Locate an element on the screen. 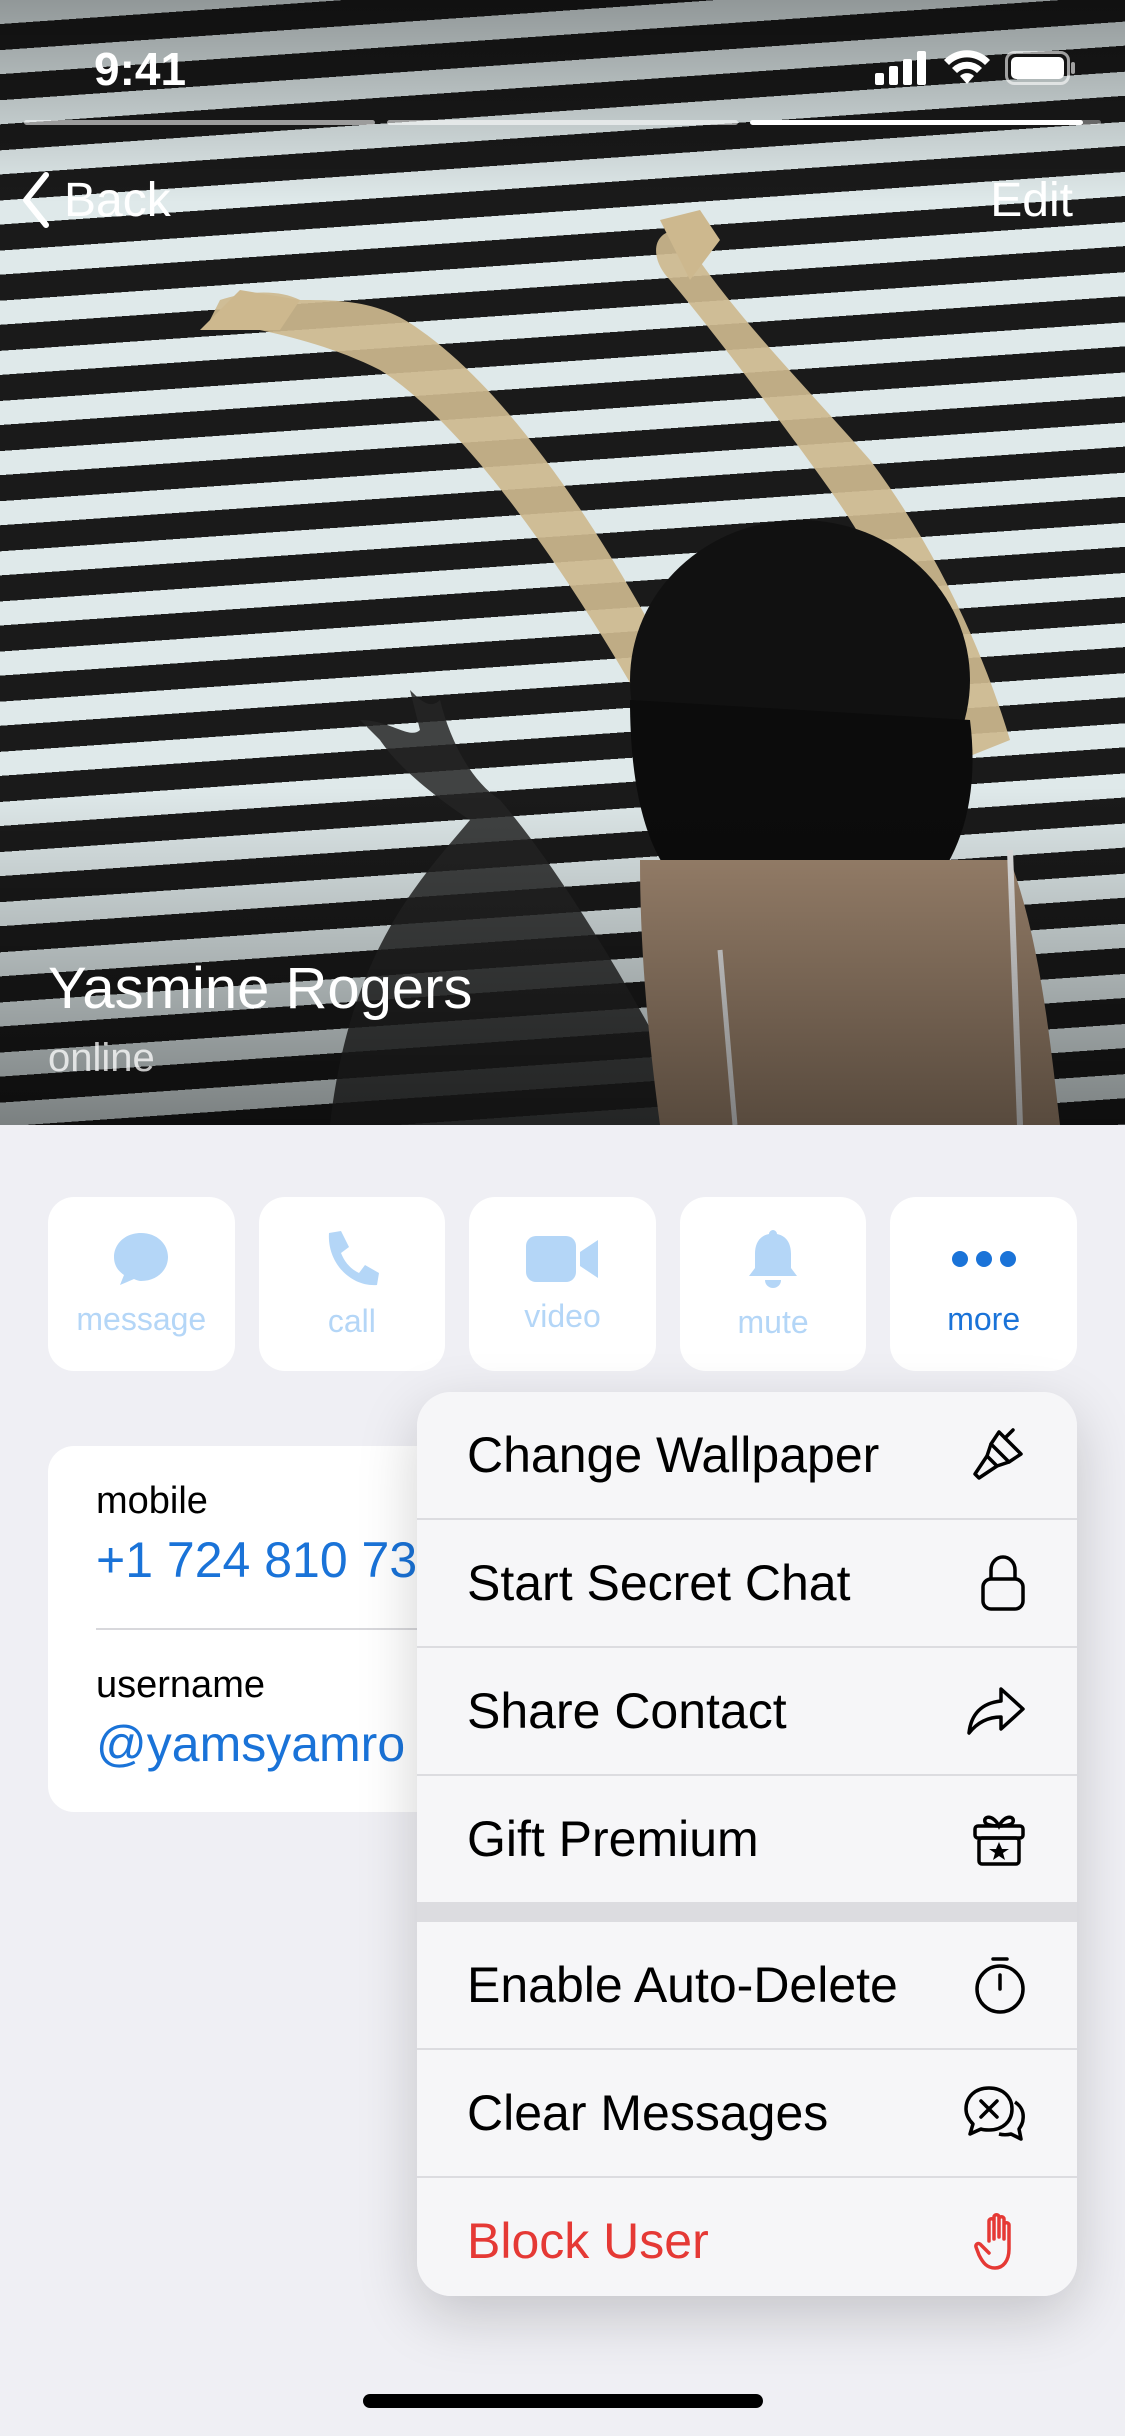 This screenshot has width=1125, height=2436. status-icons is located at coordinates (976, 68).